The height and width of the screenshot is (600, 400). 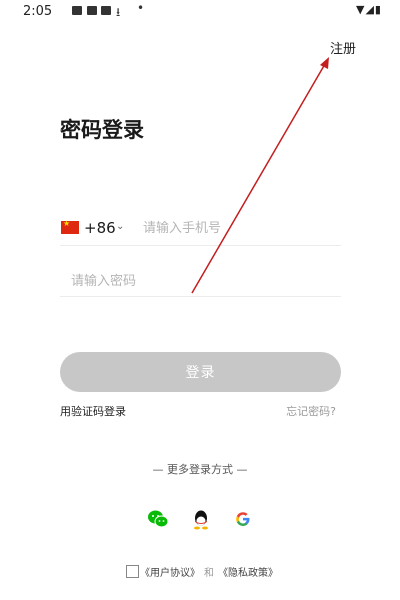 I want to click on annotation-arrow, so click(x=260, y=175).